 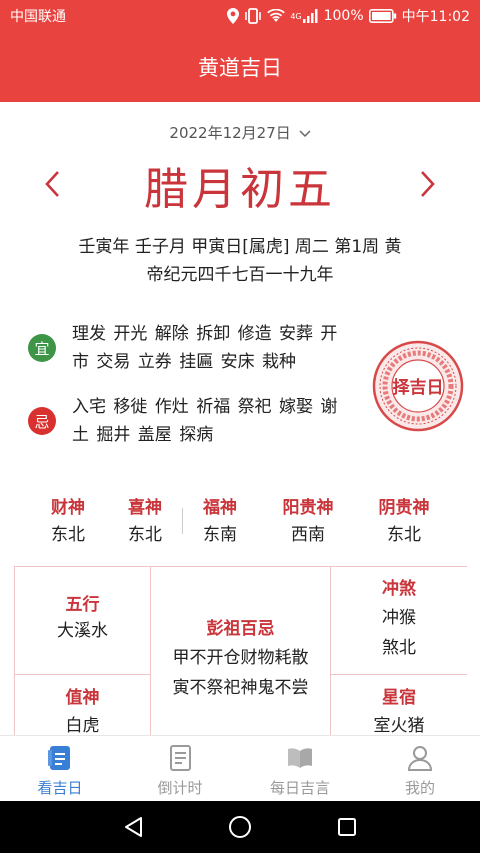 I want to click on seal-label: 择吉日, so click(x=418, y=387).